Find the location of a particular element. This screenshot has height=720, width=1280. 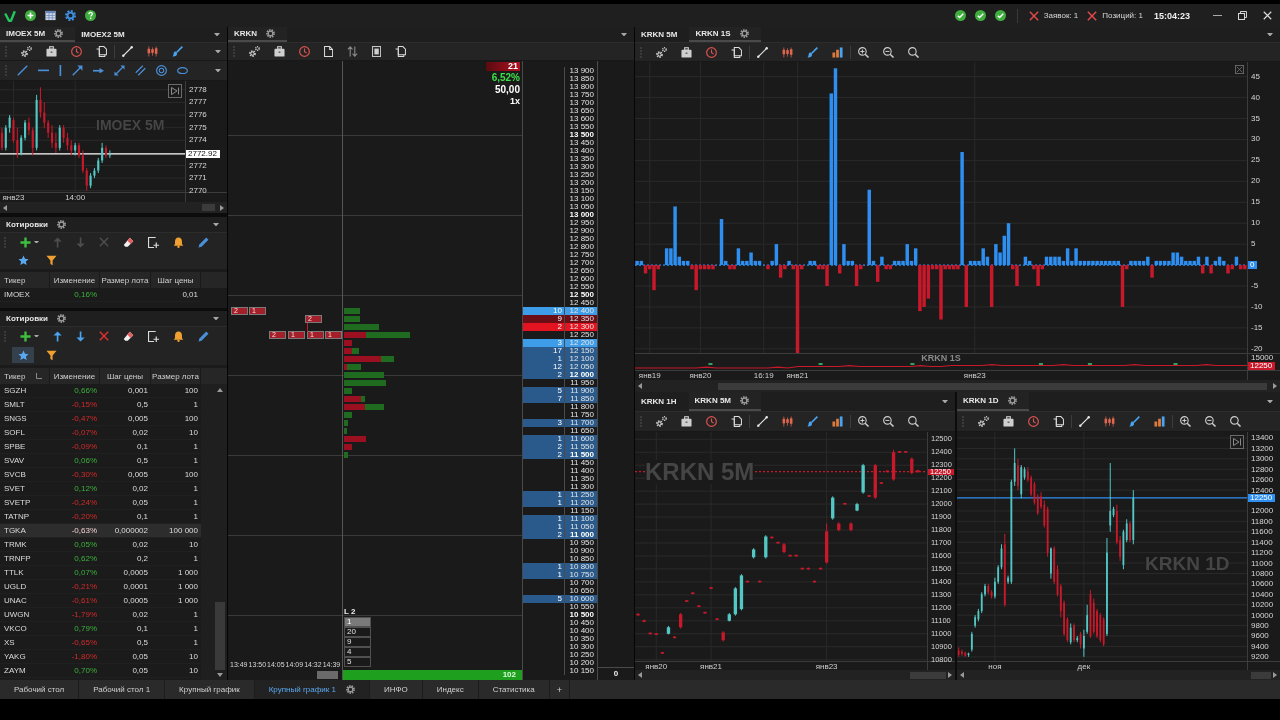

plus-circle-icon is located at coordinates (30, 15).